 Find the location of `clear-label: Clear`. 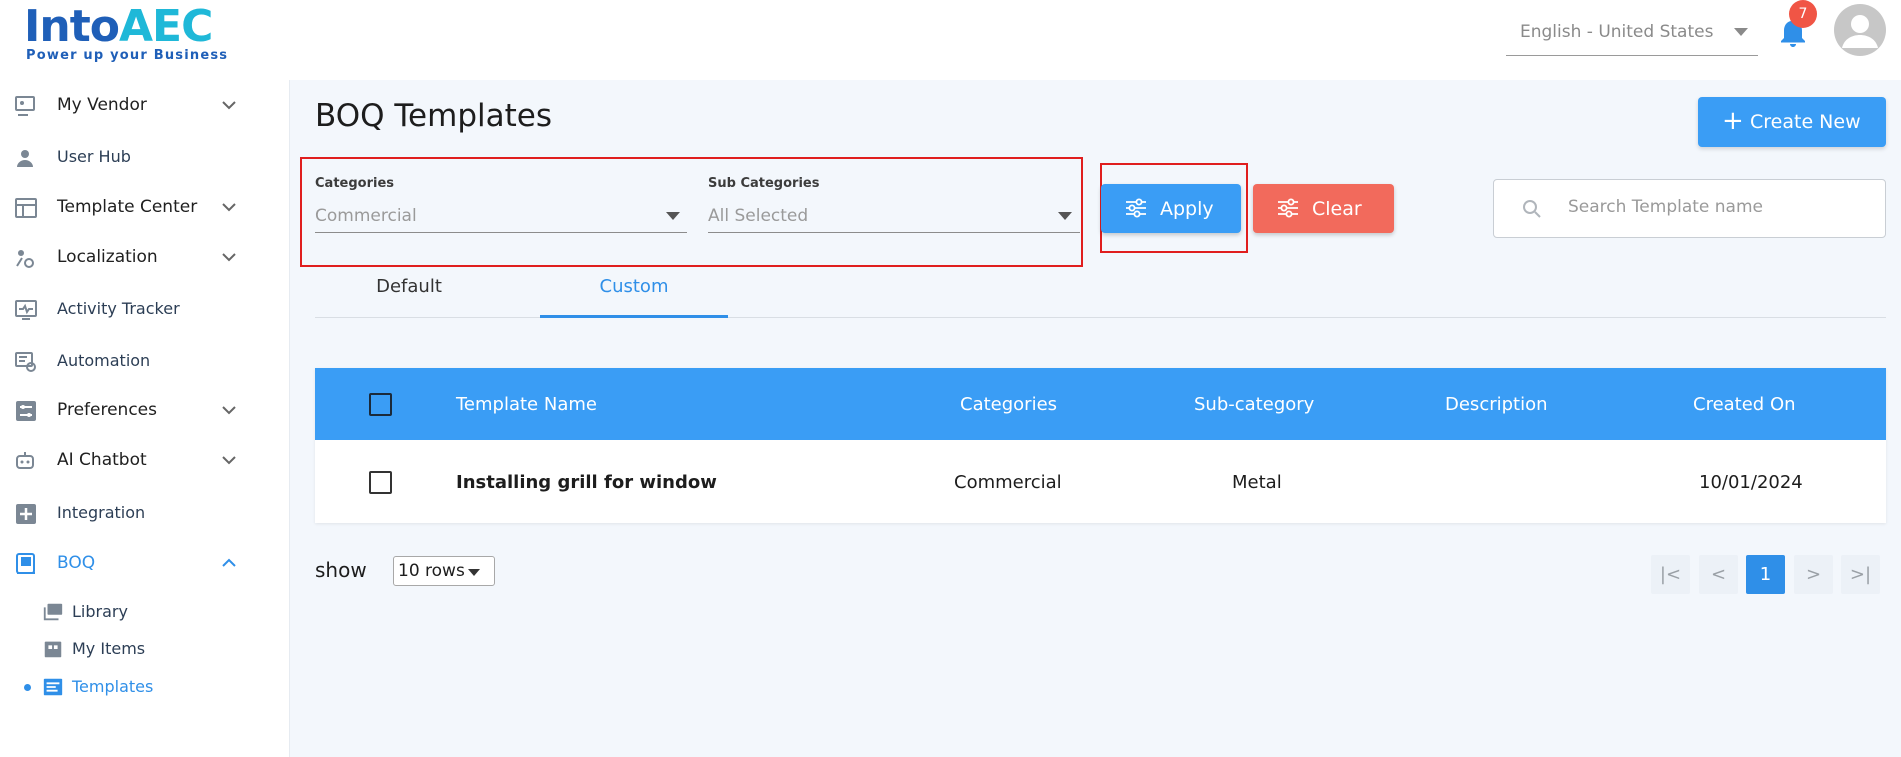

clear-label: Clear is located at coordinates (1337, 209).